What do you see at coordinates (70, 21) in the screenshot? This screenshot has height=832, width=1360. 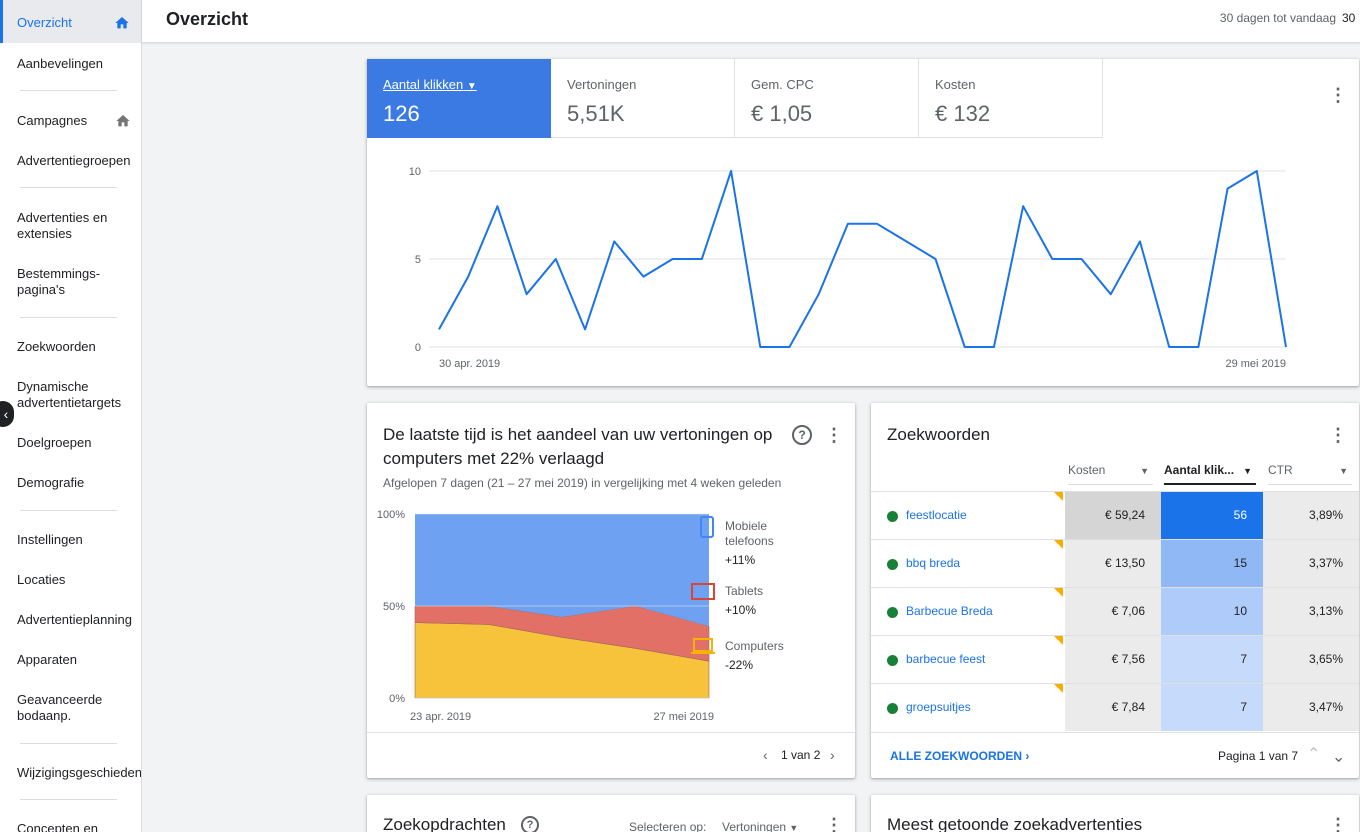 I see `sidebar-item-overzicht: Overzicht` at bounding box center [70, 21].